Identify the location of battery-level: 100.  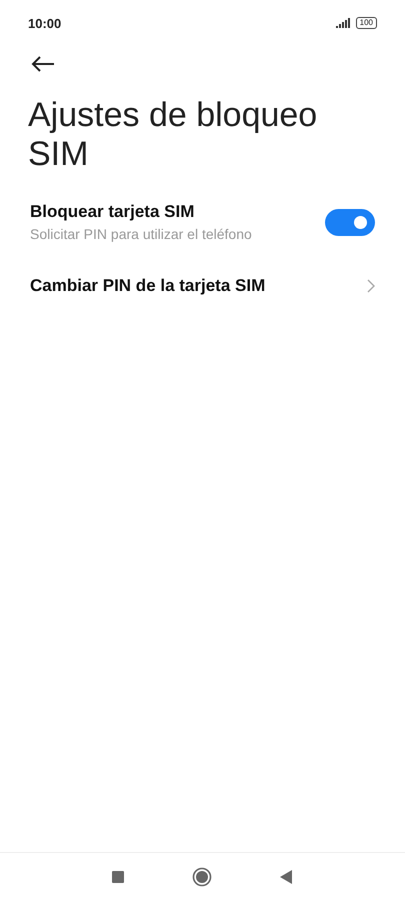
(366, 23).